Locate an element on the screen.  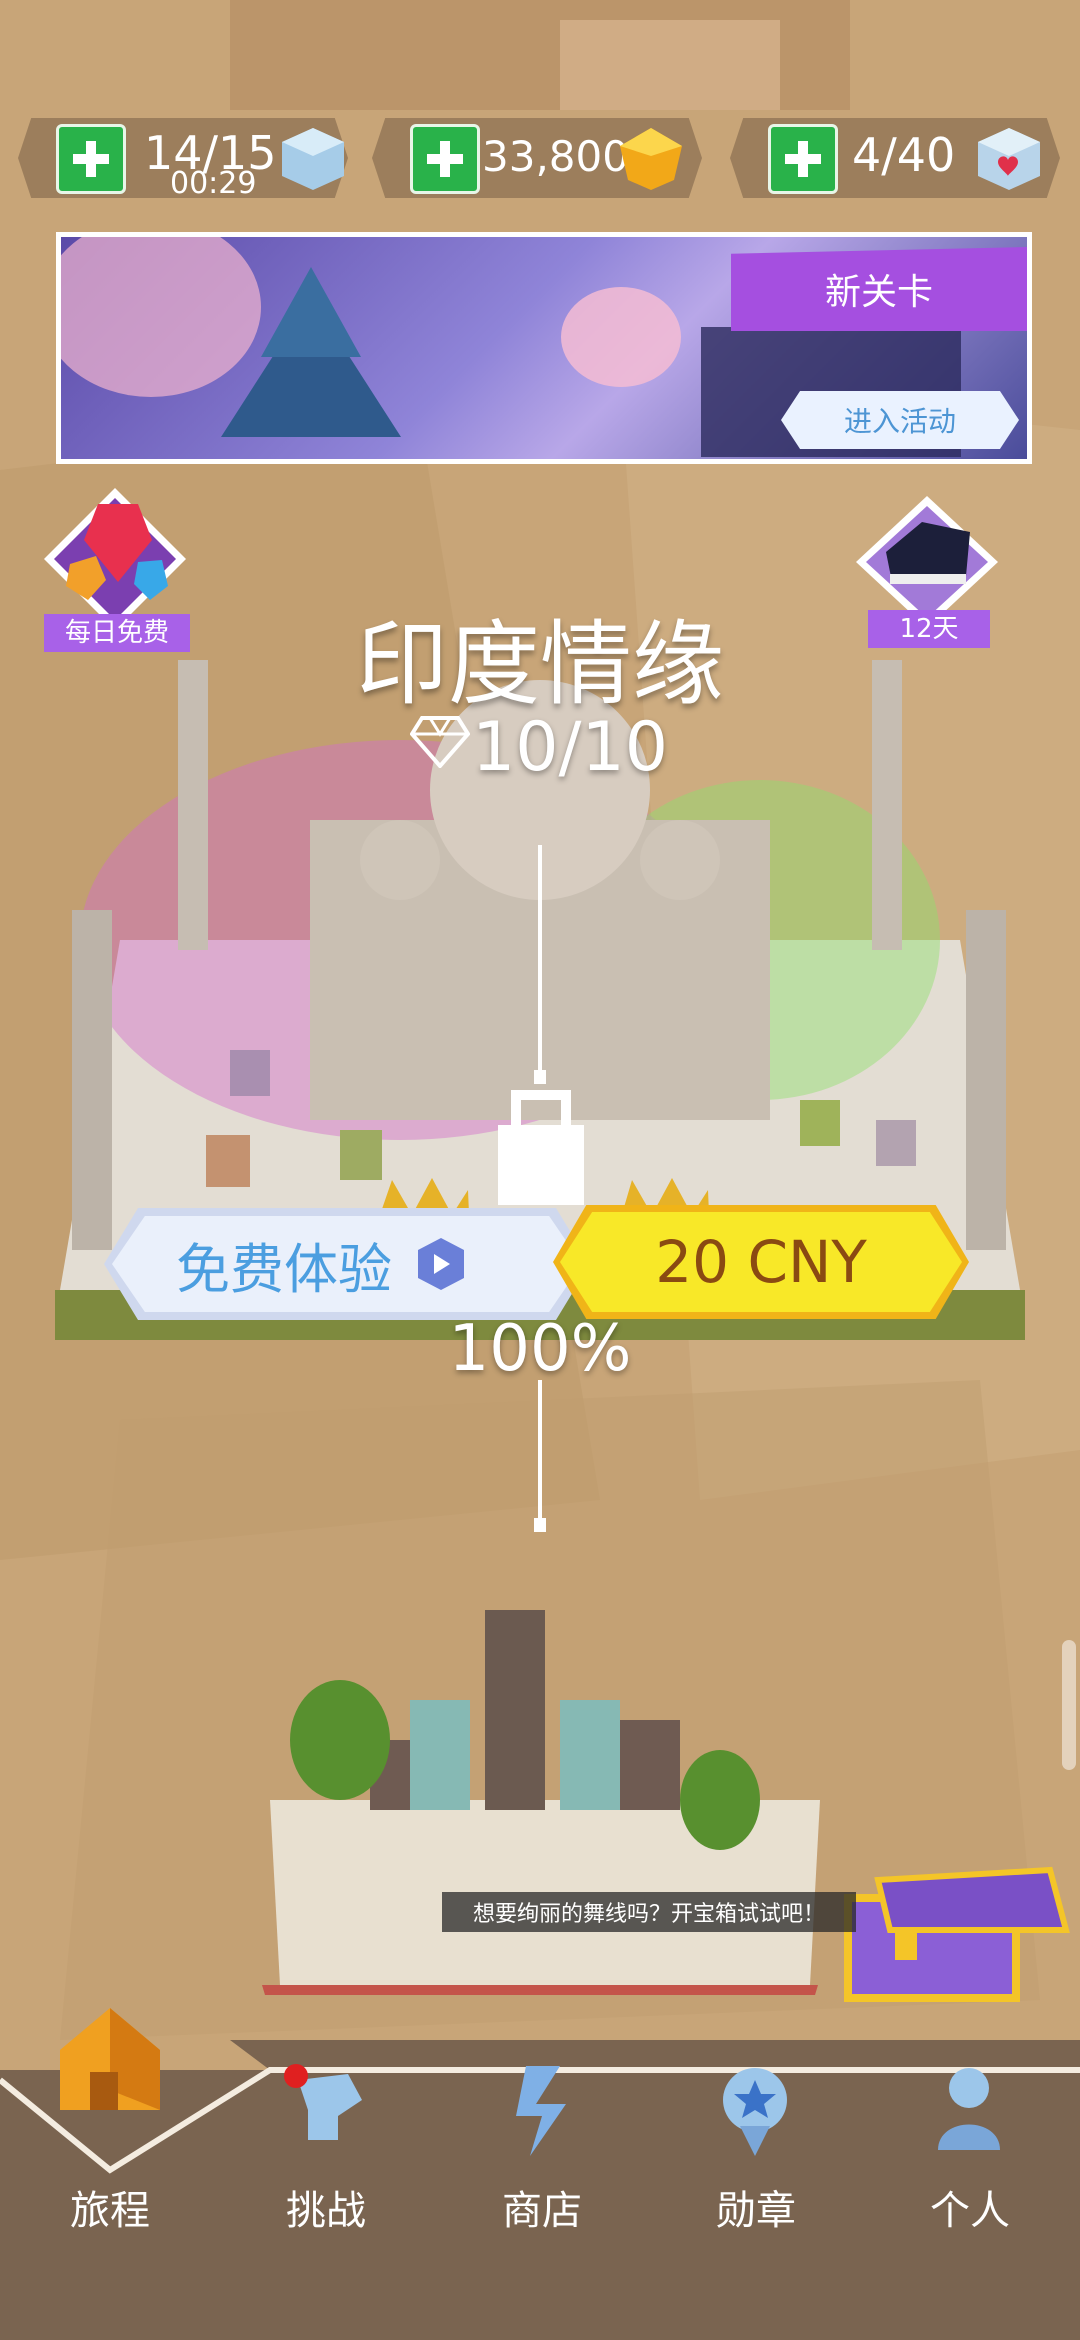
free-trial-label: 免费体验 is located at coordinates (284, 1269).